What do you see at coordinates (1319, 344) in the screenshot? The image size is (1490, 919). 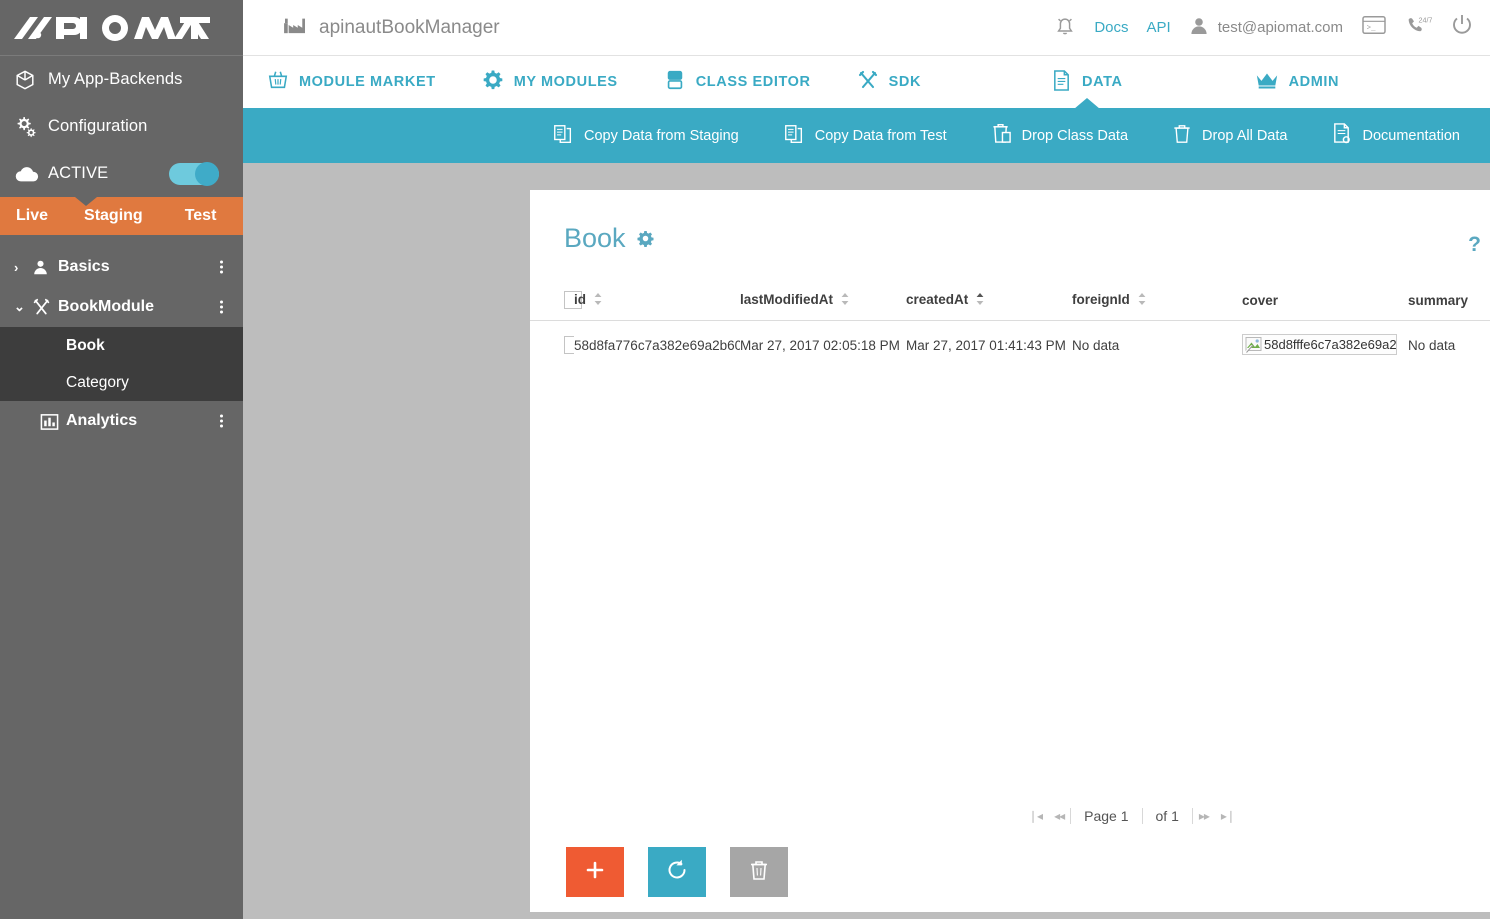 I see `broken-image-chip: 58d8fffe6c7a382e69a2b` at bounding box center [1319, 344].